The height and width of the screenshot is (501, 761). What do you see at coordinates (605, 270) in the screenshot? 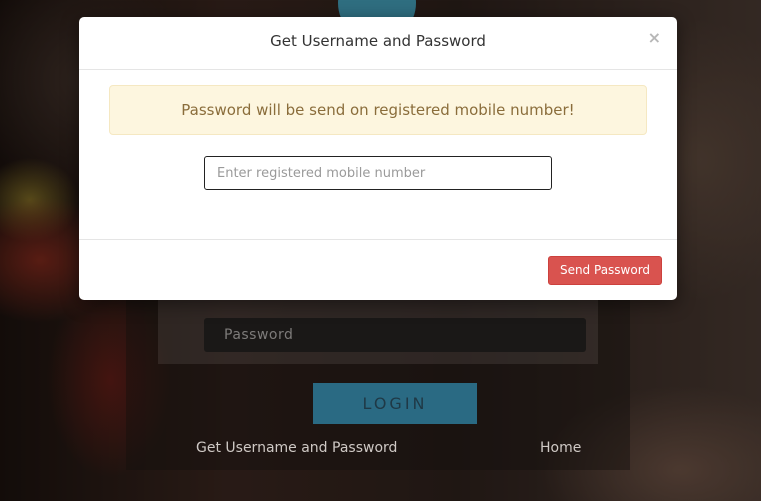
I see `send-password-button: Send Password` at bounding box center [605, 270].